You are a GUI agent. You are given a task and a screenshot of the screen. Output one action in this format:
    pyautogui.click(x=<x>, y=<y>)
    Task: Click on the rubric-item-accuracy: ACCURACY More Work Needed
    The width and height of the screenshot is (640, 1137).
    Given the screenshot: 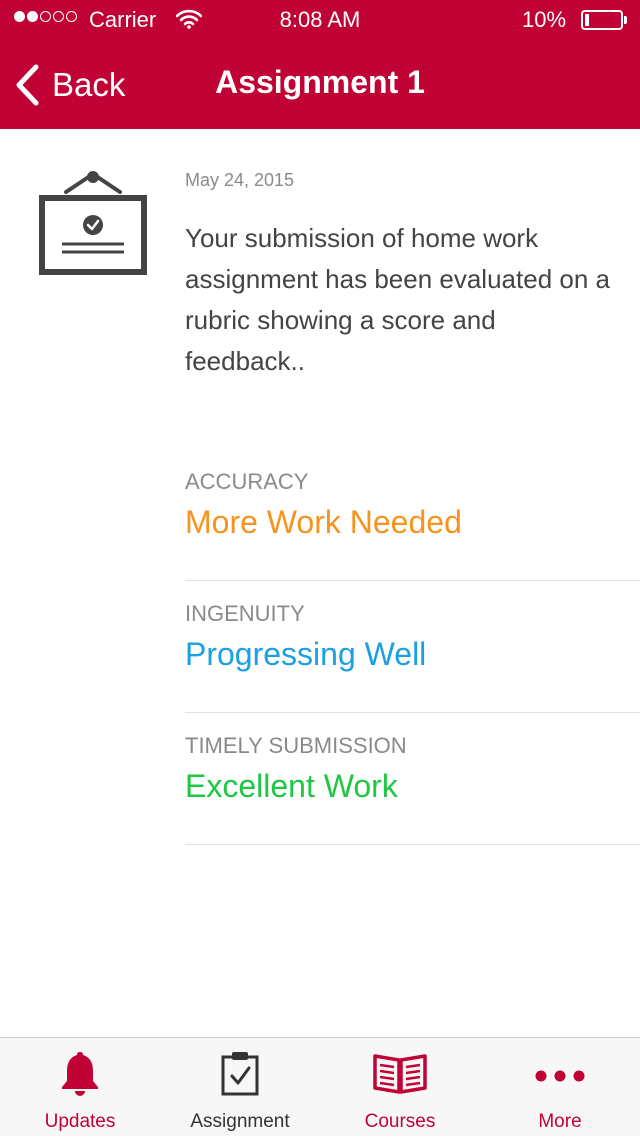 What is the action you would take?
    pyautogui.click(x=412, y=515)
    